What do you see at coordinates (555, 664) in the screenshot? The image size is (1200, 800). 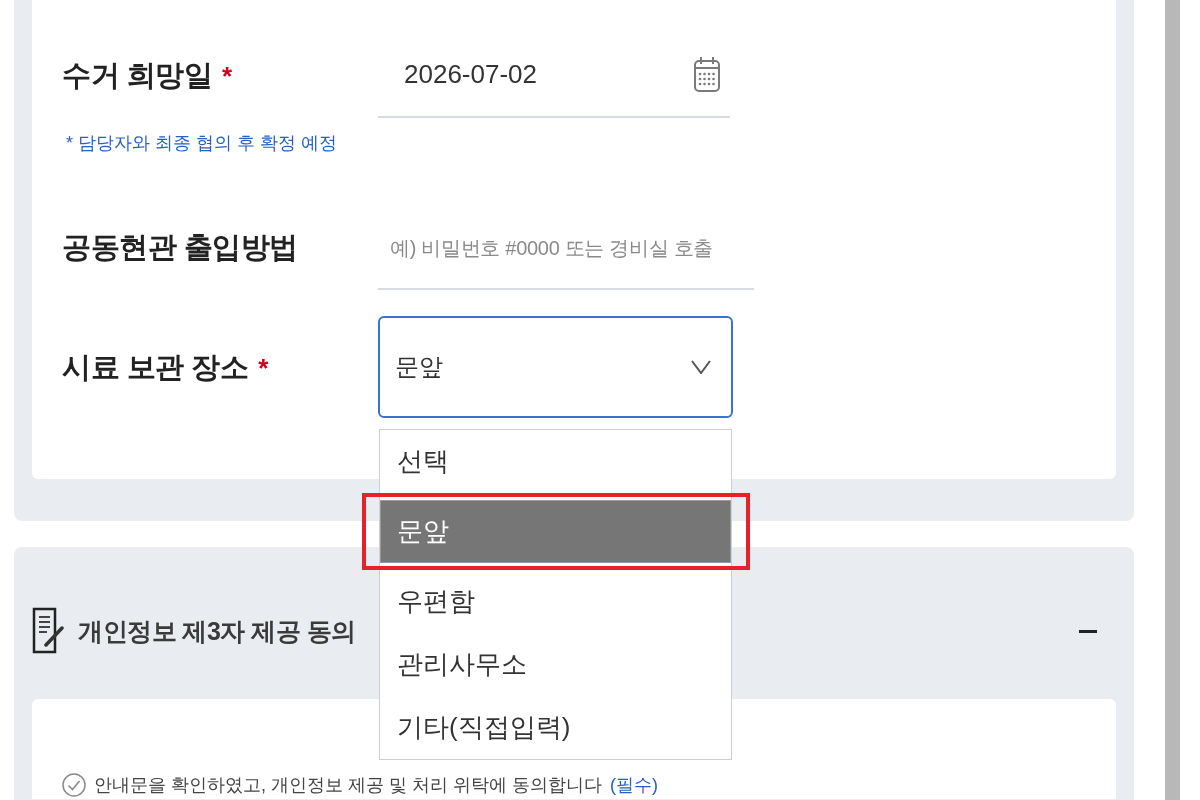 I see `dropdown-option: 관리사무소` at bounding box center [555, 664].